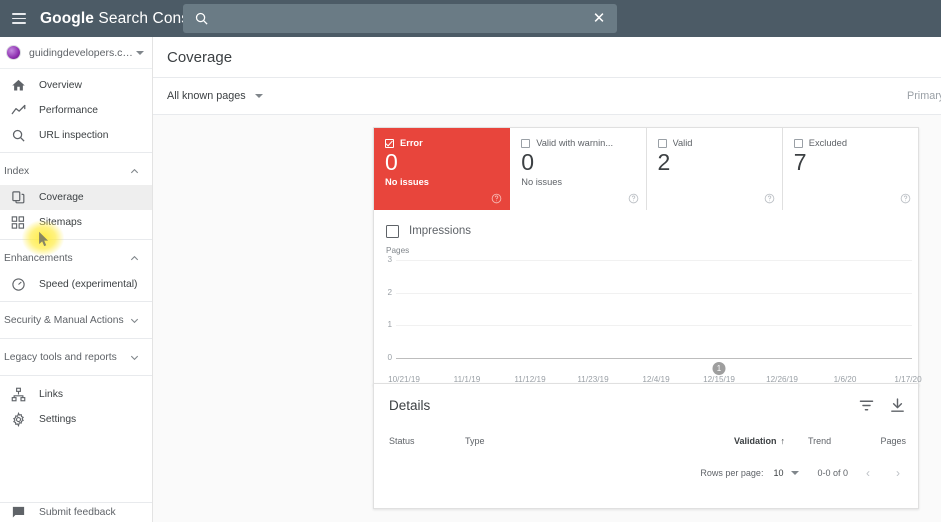  What do you see at coordinates (76, 197) in the screenshot?
I see `sidebar-item-coverage: Coverage` at bounding box center [76, 197].